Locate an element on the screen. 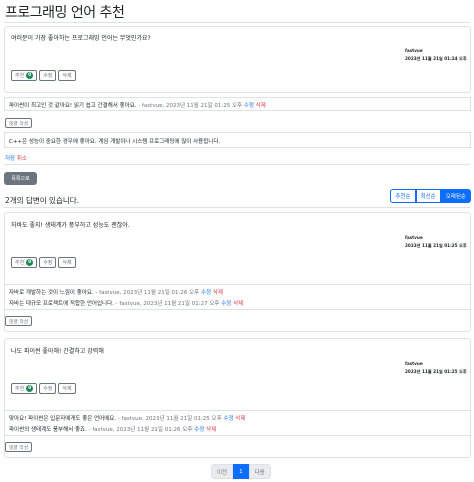 The width and height of the screenshot is (474, 482). comment-save-link: 저장 is located at coordinates (10, 159).